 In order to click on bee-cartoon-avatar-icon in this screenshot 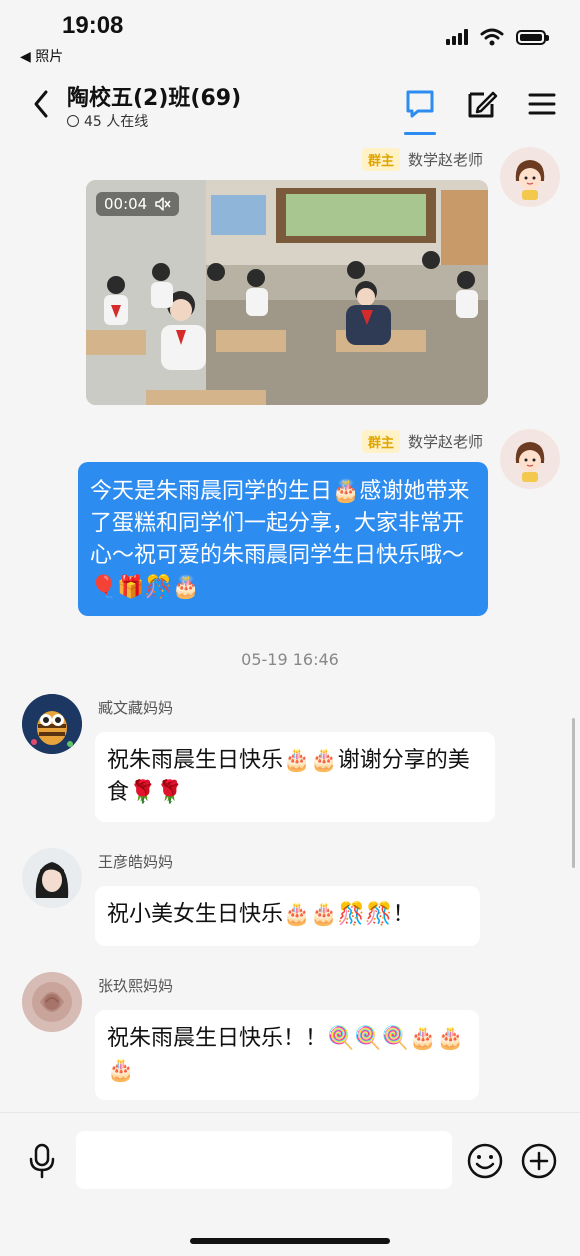, I will do `click(52, 724)`.